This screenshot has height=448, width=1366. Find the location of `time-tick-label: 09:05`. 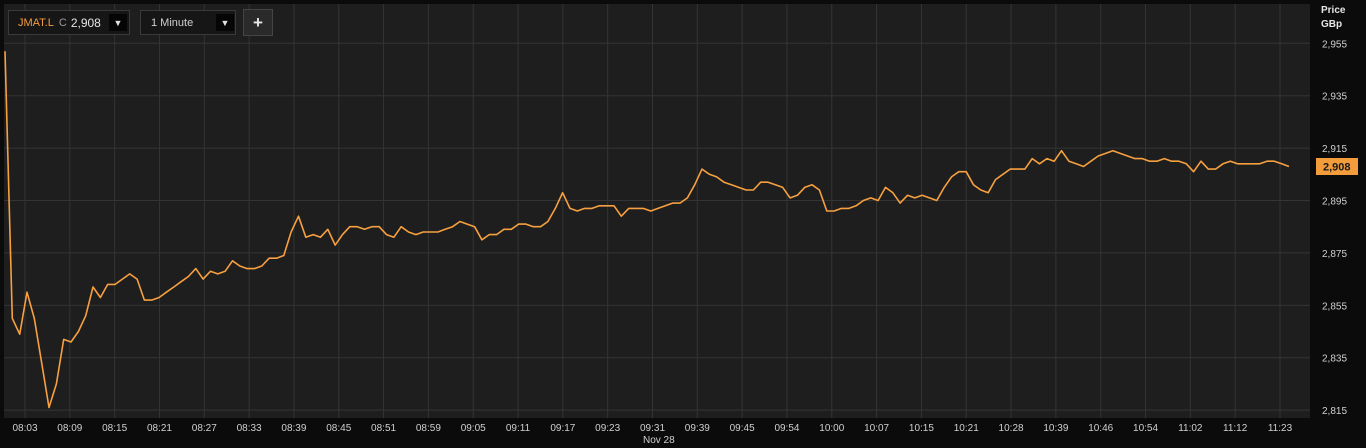

time-tick-label: 09:05 is located at coordinates (473, 428).